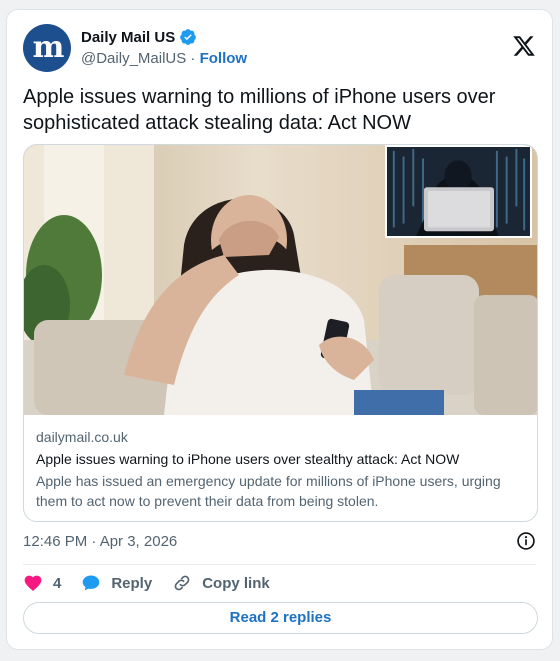  I want to click on reply-label: Reply, so click(132, 583).